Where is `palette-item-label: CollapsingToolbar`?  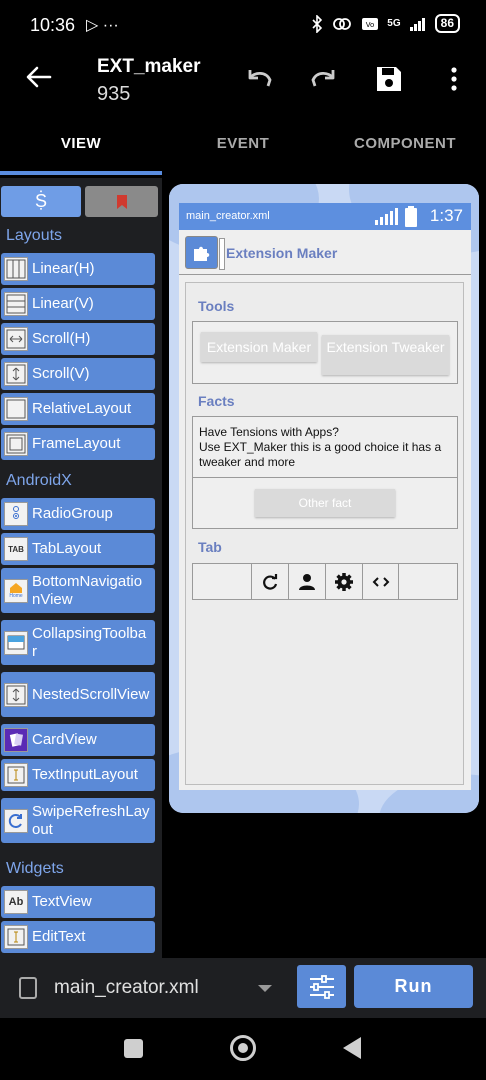
palette-item-label: CollapsingToolbar is located at coordinates (89, 642).